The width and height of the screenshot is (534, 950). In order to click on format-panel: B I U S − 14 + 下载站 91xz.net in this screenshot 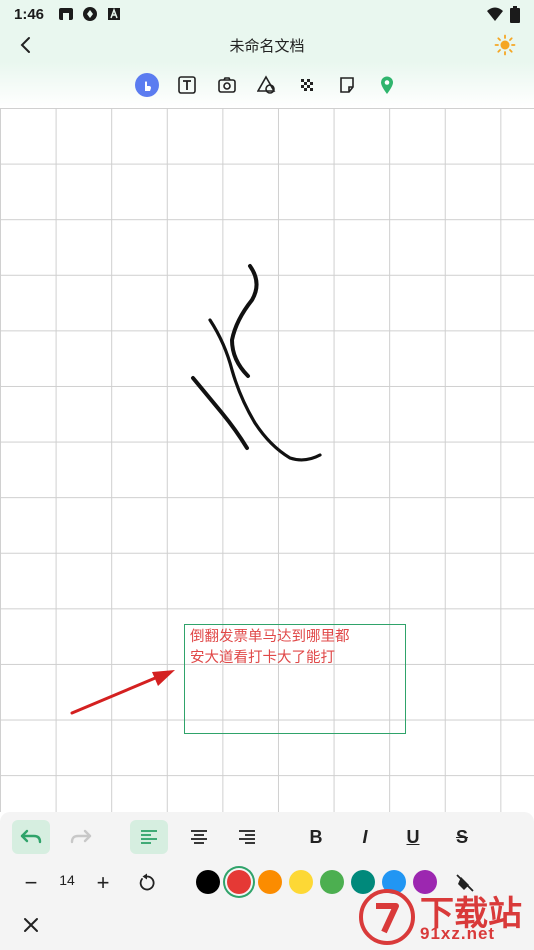, I will do `click(267, 881)`.